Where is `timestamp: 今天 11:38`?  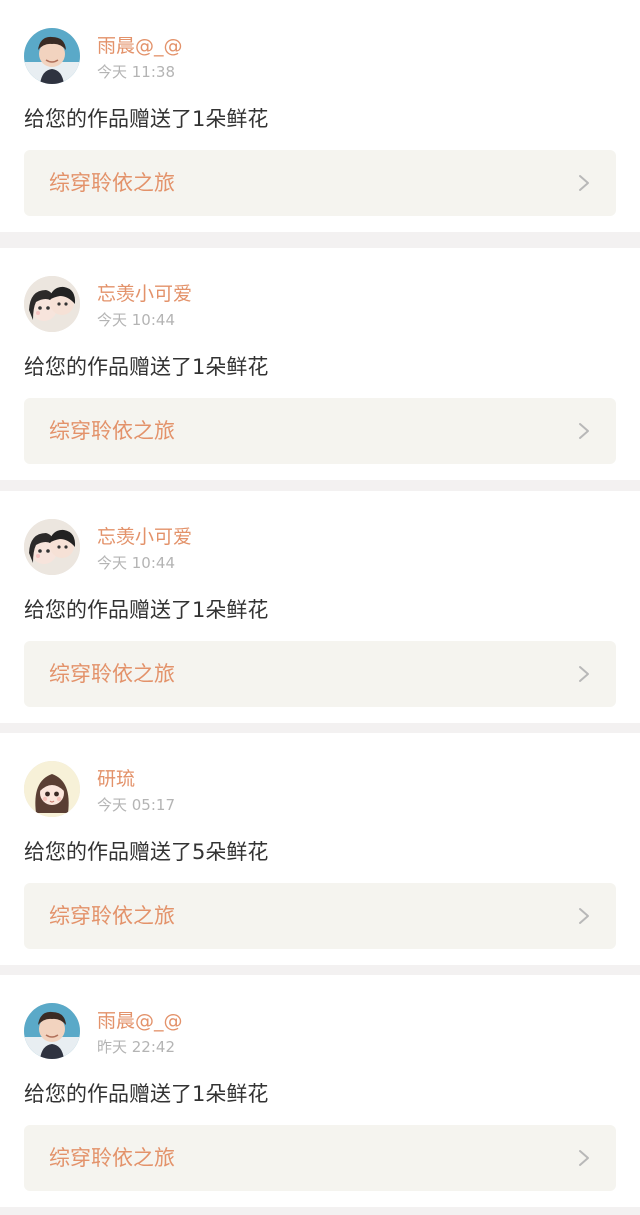
timestamp: 今天 11:38 is located at coordinates (136, 72).